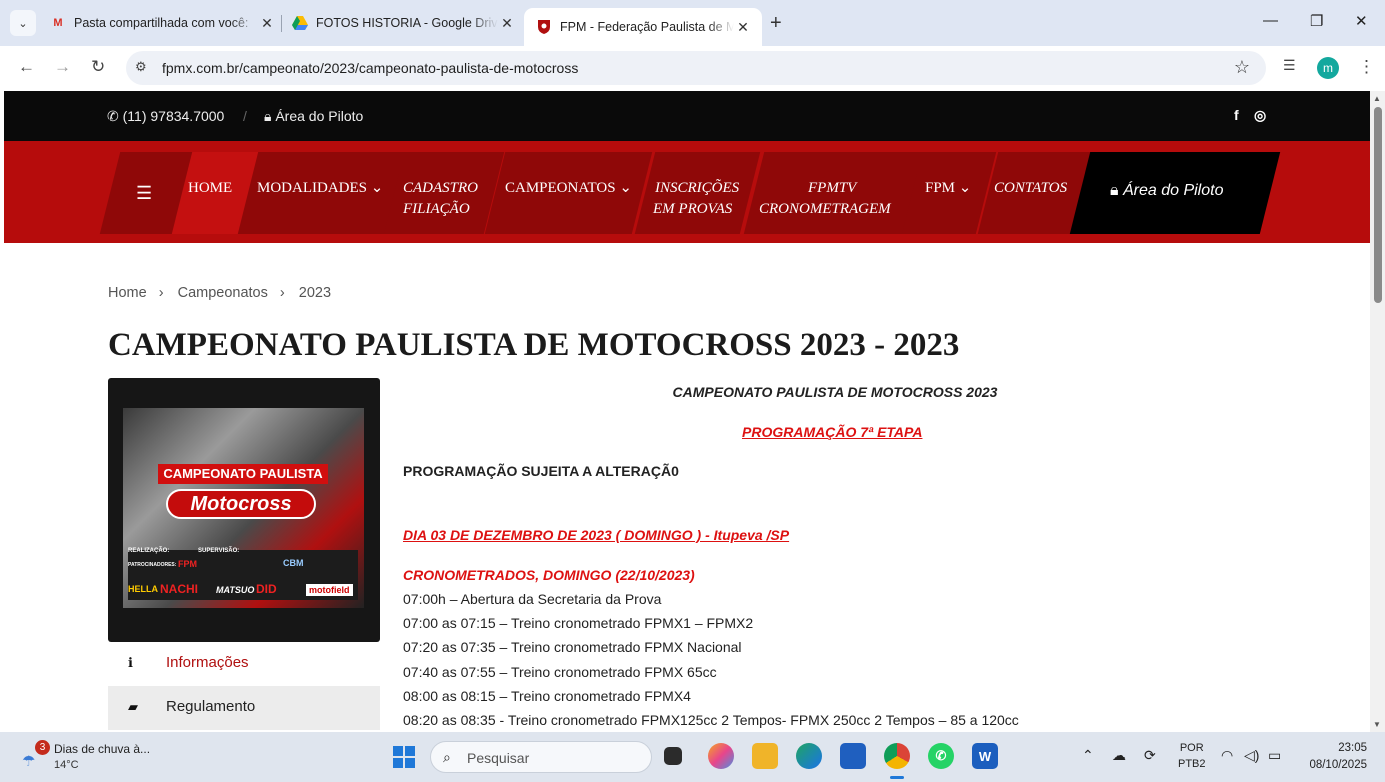 This screenshot has width=1385, height=782. What do you see at coordinates (404, 757) in the screenshot?
I see `windows-start-icon` at bounding box center [404, 757].